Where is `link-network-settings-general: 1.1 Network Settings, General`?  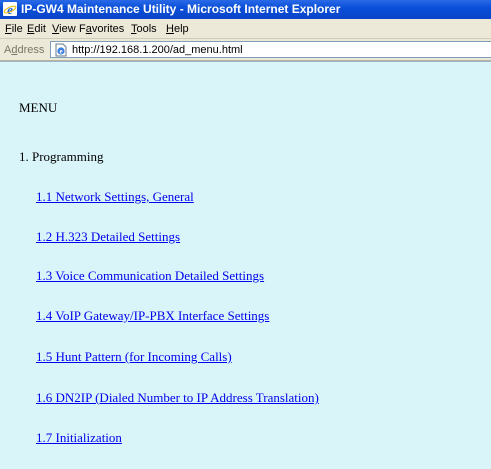
link-network-settings-general: 1.1 Network Settings, General is located at coordinates (115, 197).